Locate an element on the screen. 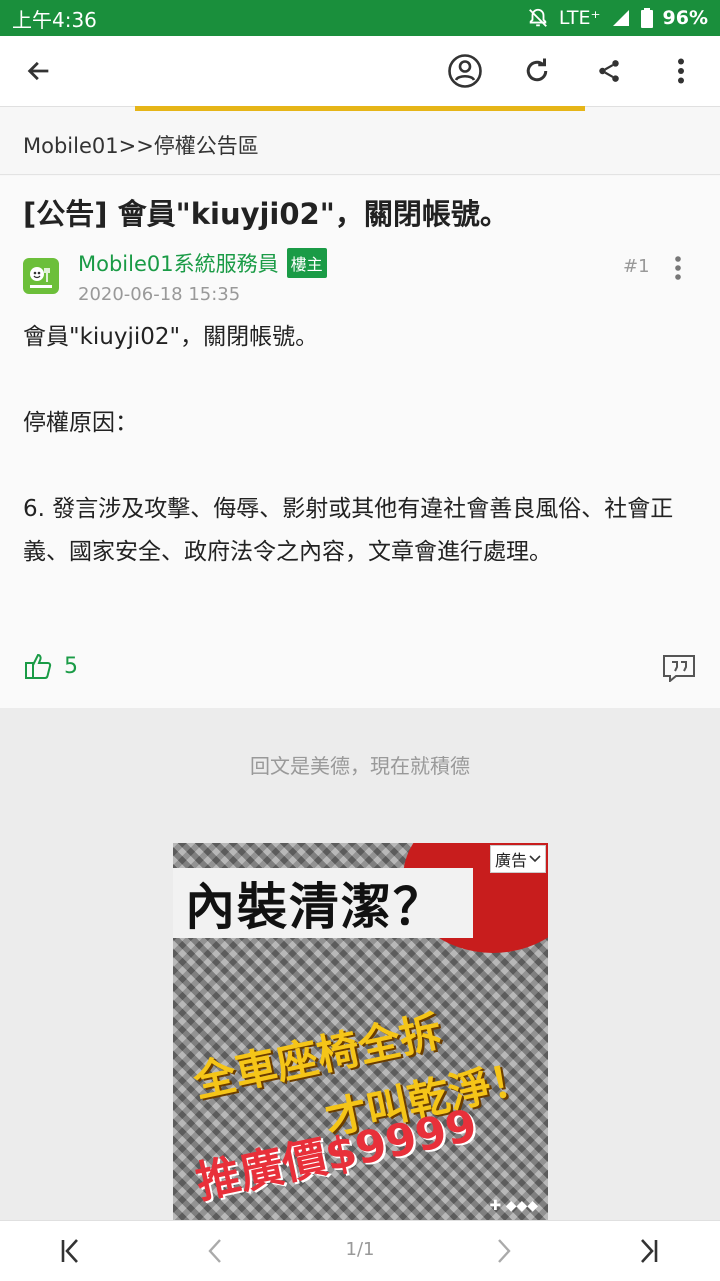 Image resolution: width=720 pixels, height=1281 pixels. back-button is located at coordinates (39, 71).